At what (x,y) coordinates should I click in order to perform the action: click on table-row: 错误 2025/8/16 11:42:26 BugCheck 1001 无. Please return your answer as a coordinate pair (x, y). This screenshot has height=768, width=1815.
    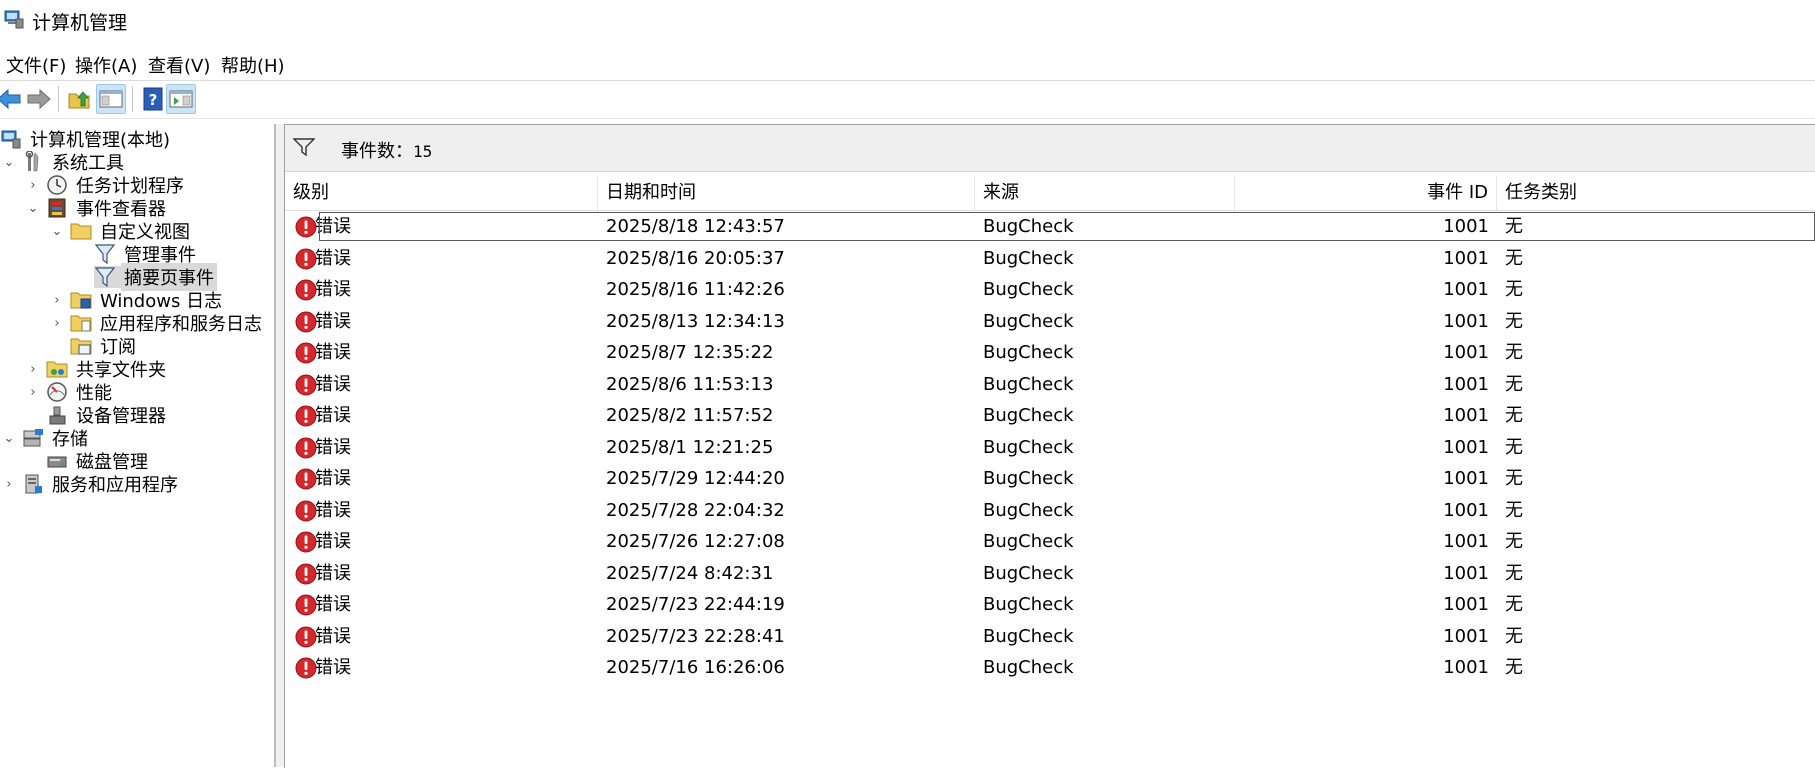
    Looking at the image, I should click on (1050, 290).